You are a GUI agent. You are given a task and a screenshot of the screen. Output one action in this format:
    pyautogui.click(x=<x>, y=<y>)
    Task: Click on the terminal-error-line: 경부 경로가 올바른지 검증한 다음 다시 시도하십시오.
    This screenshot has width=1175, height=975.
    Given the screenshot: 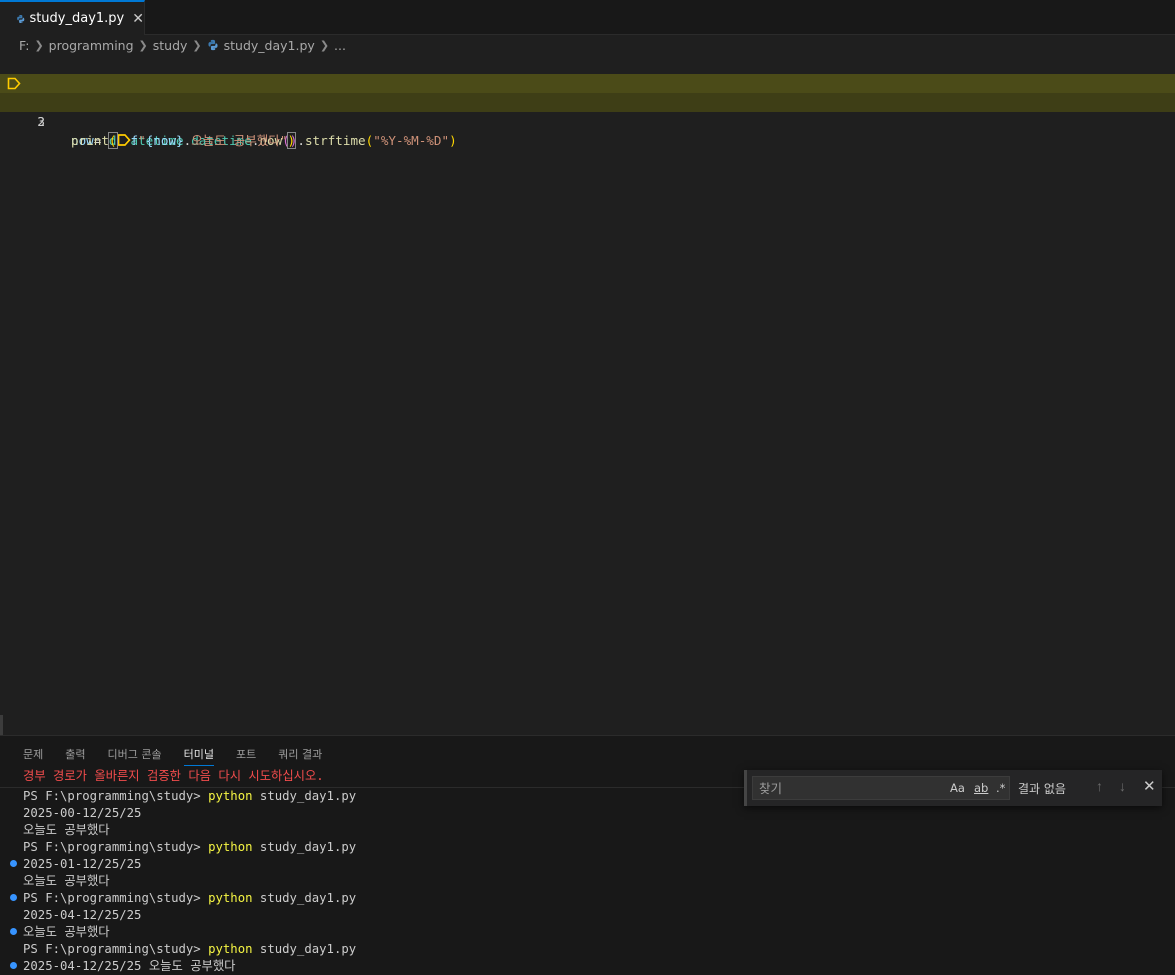 What is the action you would take?
    pyautogui.click(x=173, y=776)
    